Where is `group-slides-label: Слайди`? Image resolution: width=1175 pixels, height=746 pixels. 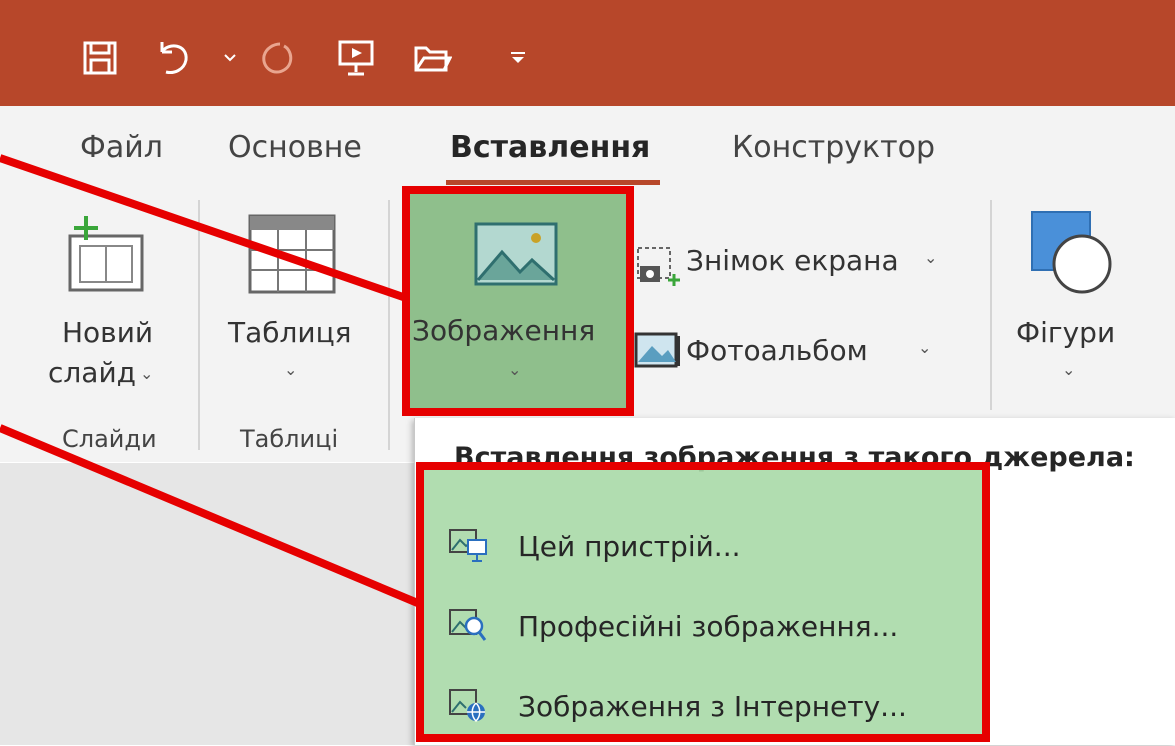
group-slides-label: Слайди is located at coordinates (109, 439).